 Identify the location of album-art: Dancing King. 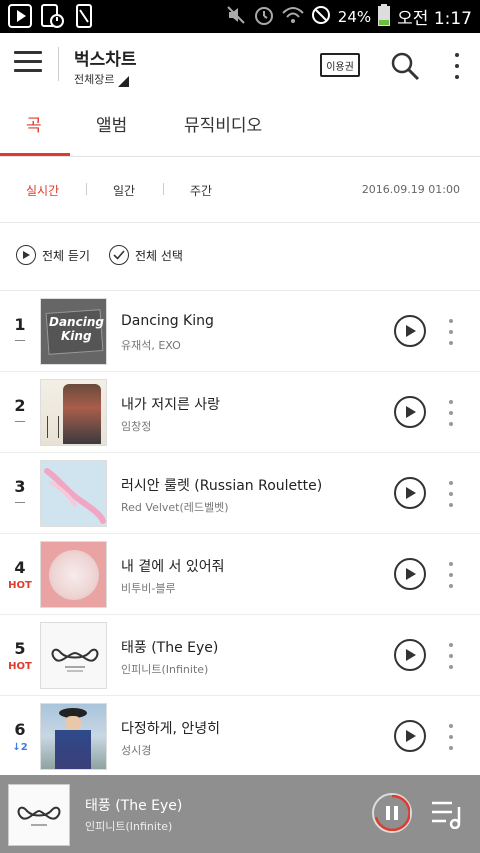
(73, 331).